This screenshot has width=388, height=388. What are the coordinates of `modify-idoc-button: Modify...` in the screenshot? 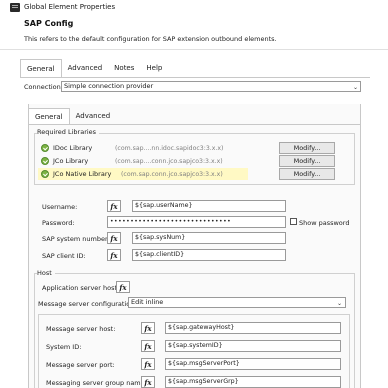 It's located at (307, 148).